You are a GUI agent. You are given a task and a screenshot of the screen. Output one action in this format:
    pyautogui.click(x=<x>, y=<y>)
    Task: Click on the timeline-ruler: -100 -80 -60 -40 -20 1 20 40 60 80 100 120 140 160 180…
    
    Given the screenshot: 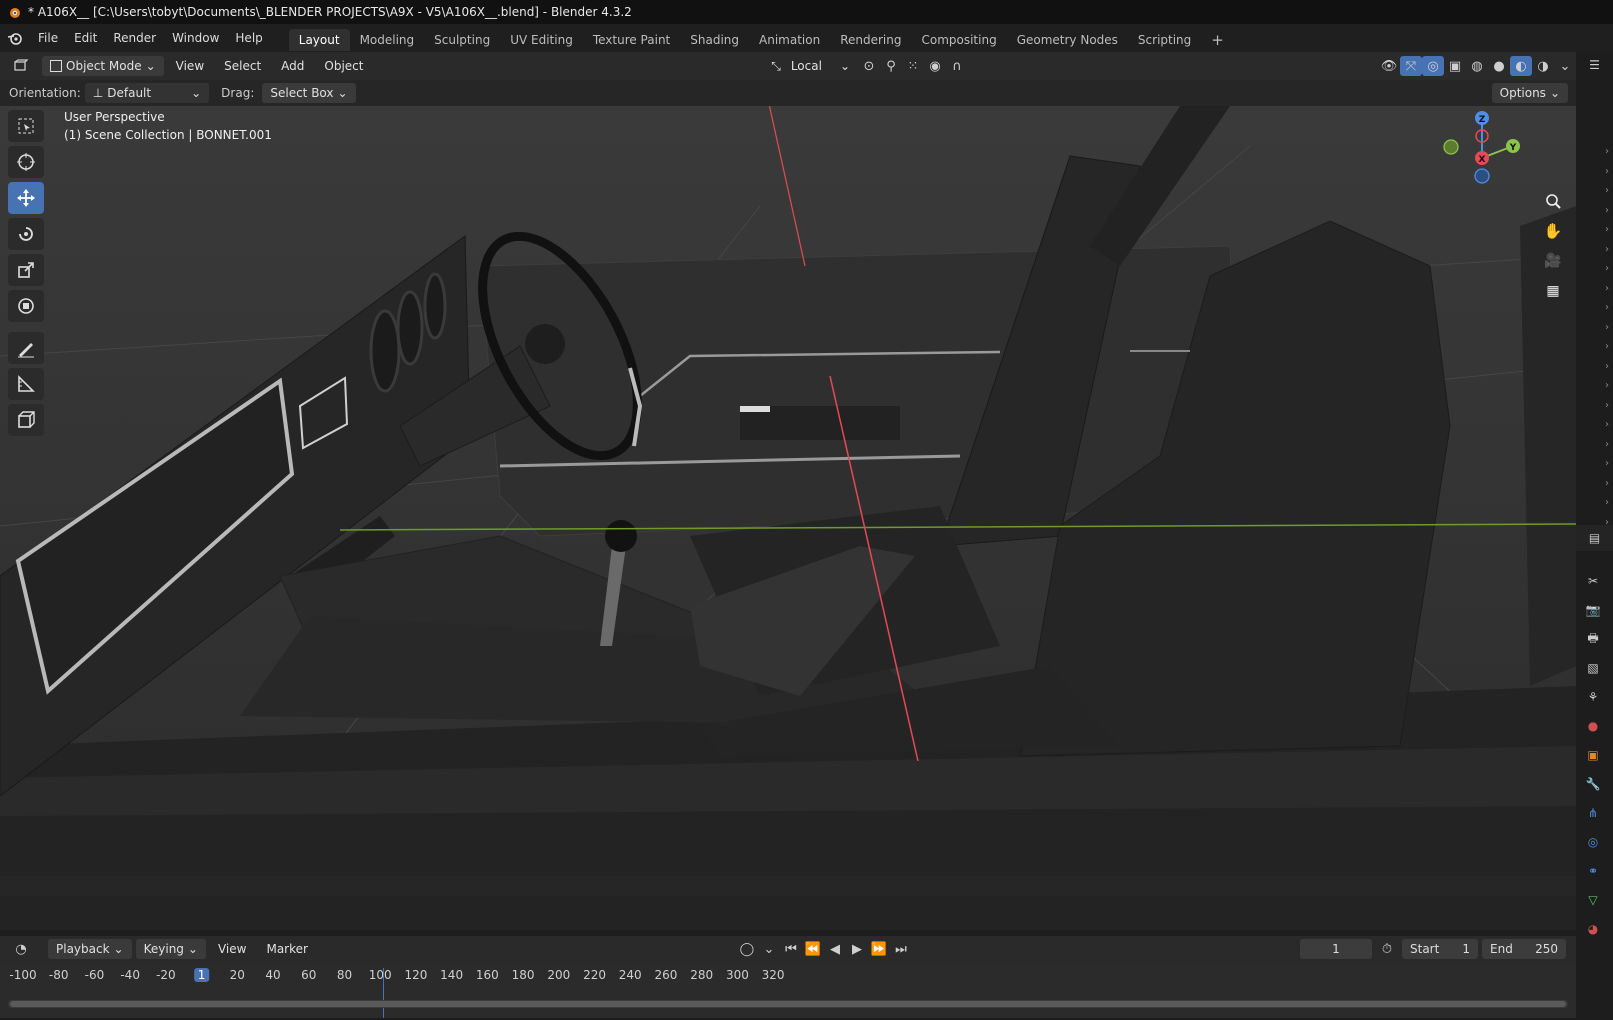 What is the action you would take?
    pyautogui.click(x=788, y=990)
    